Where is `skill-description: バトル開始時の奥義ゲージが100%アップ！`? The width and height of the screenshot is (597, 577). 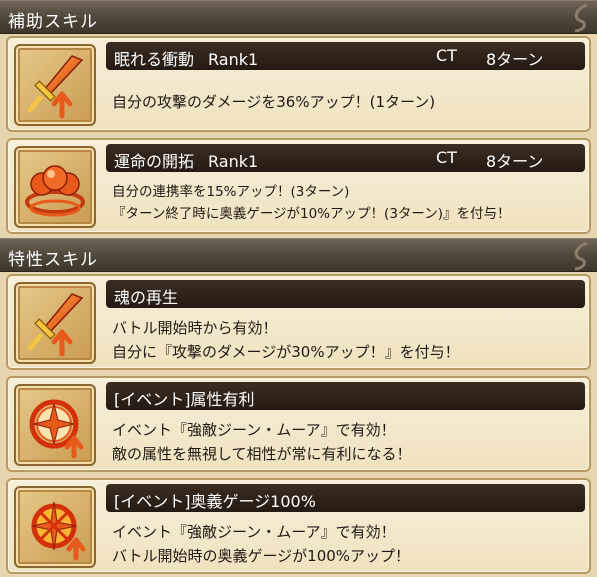
skill-description: バトル開始時の奥義ゲージが100%アップ！ is located at coordinates (261, 556).